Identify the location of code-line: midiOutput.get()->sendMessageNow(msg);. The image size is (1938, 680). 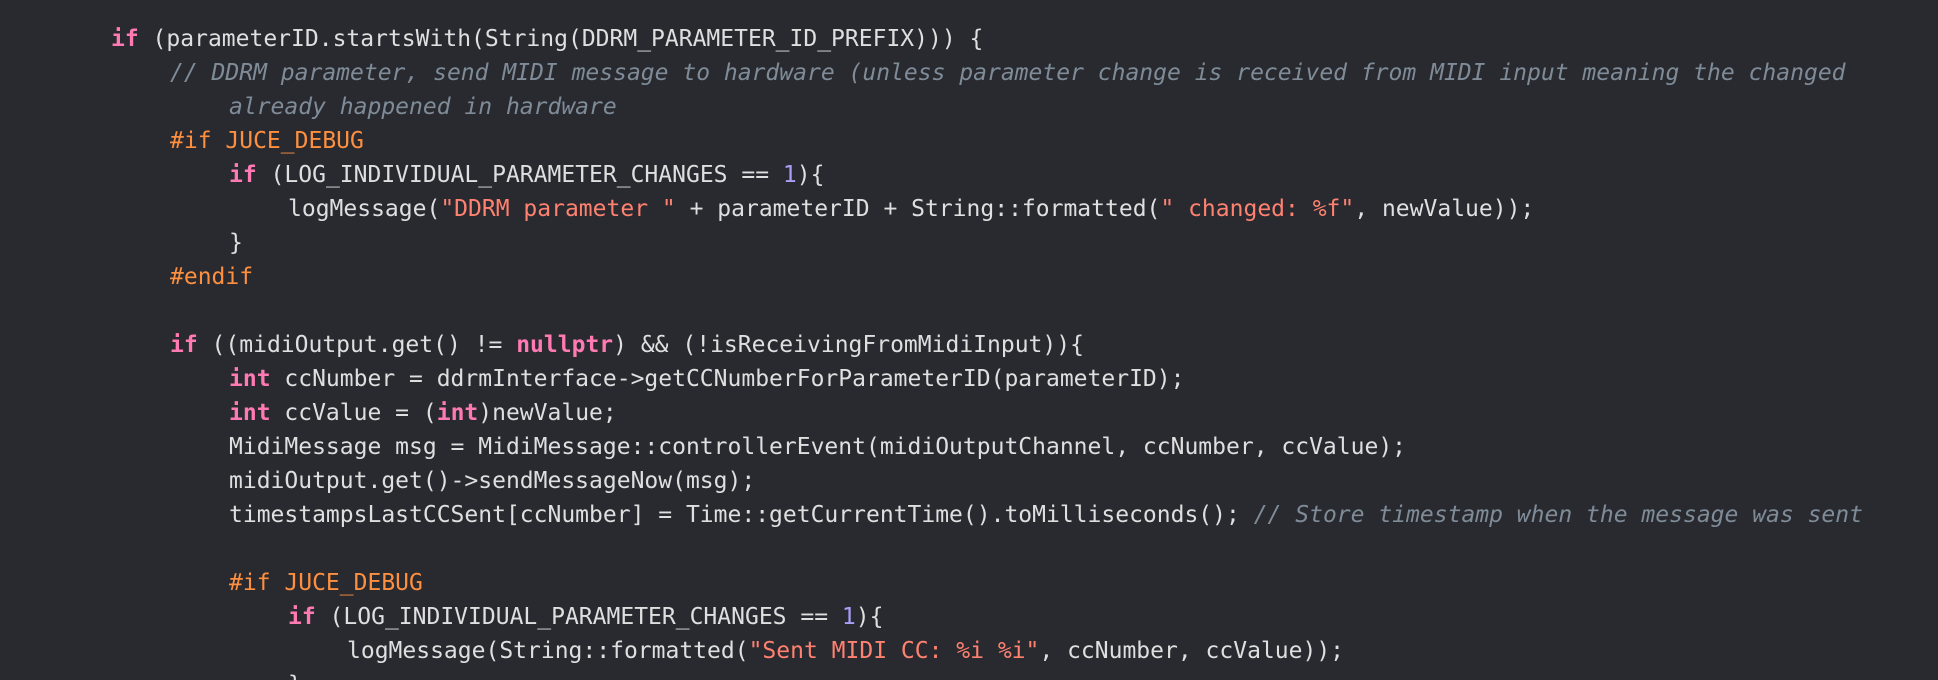
(969, 481).